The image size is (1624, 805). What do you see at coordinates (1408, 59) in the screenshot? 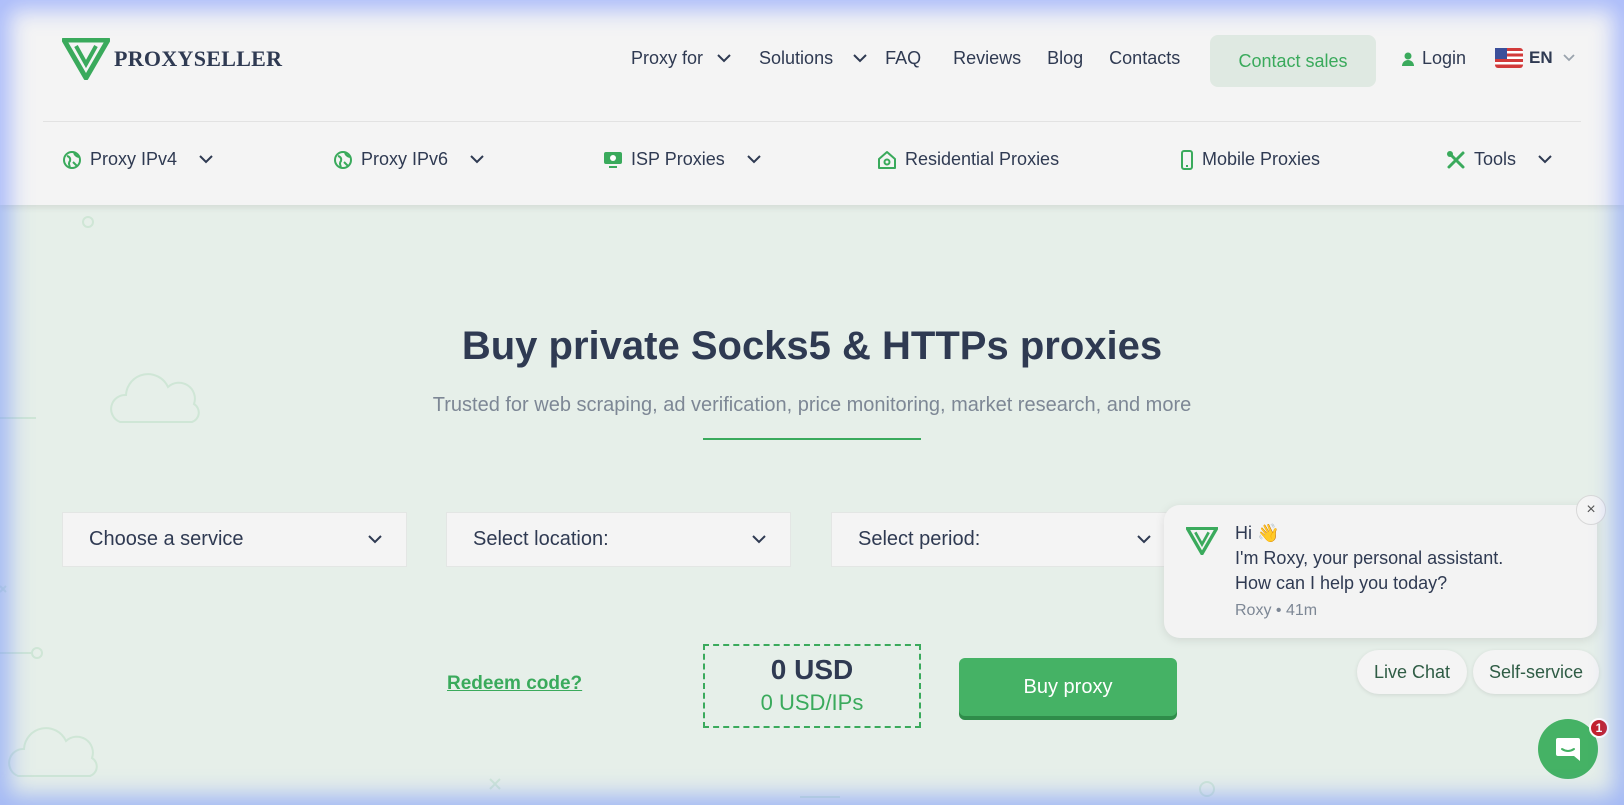
I see `user-icon` at bounding box center [1408, 59].